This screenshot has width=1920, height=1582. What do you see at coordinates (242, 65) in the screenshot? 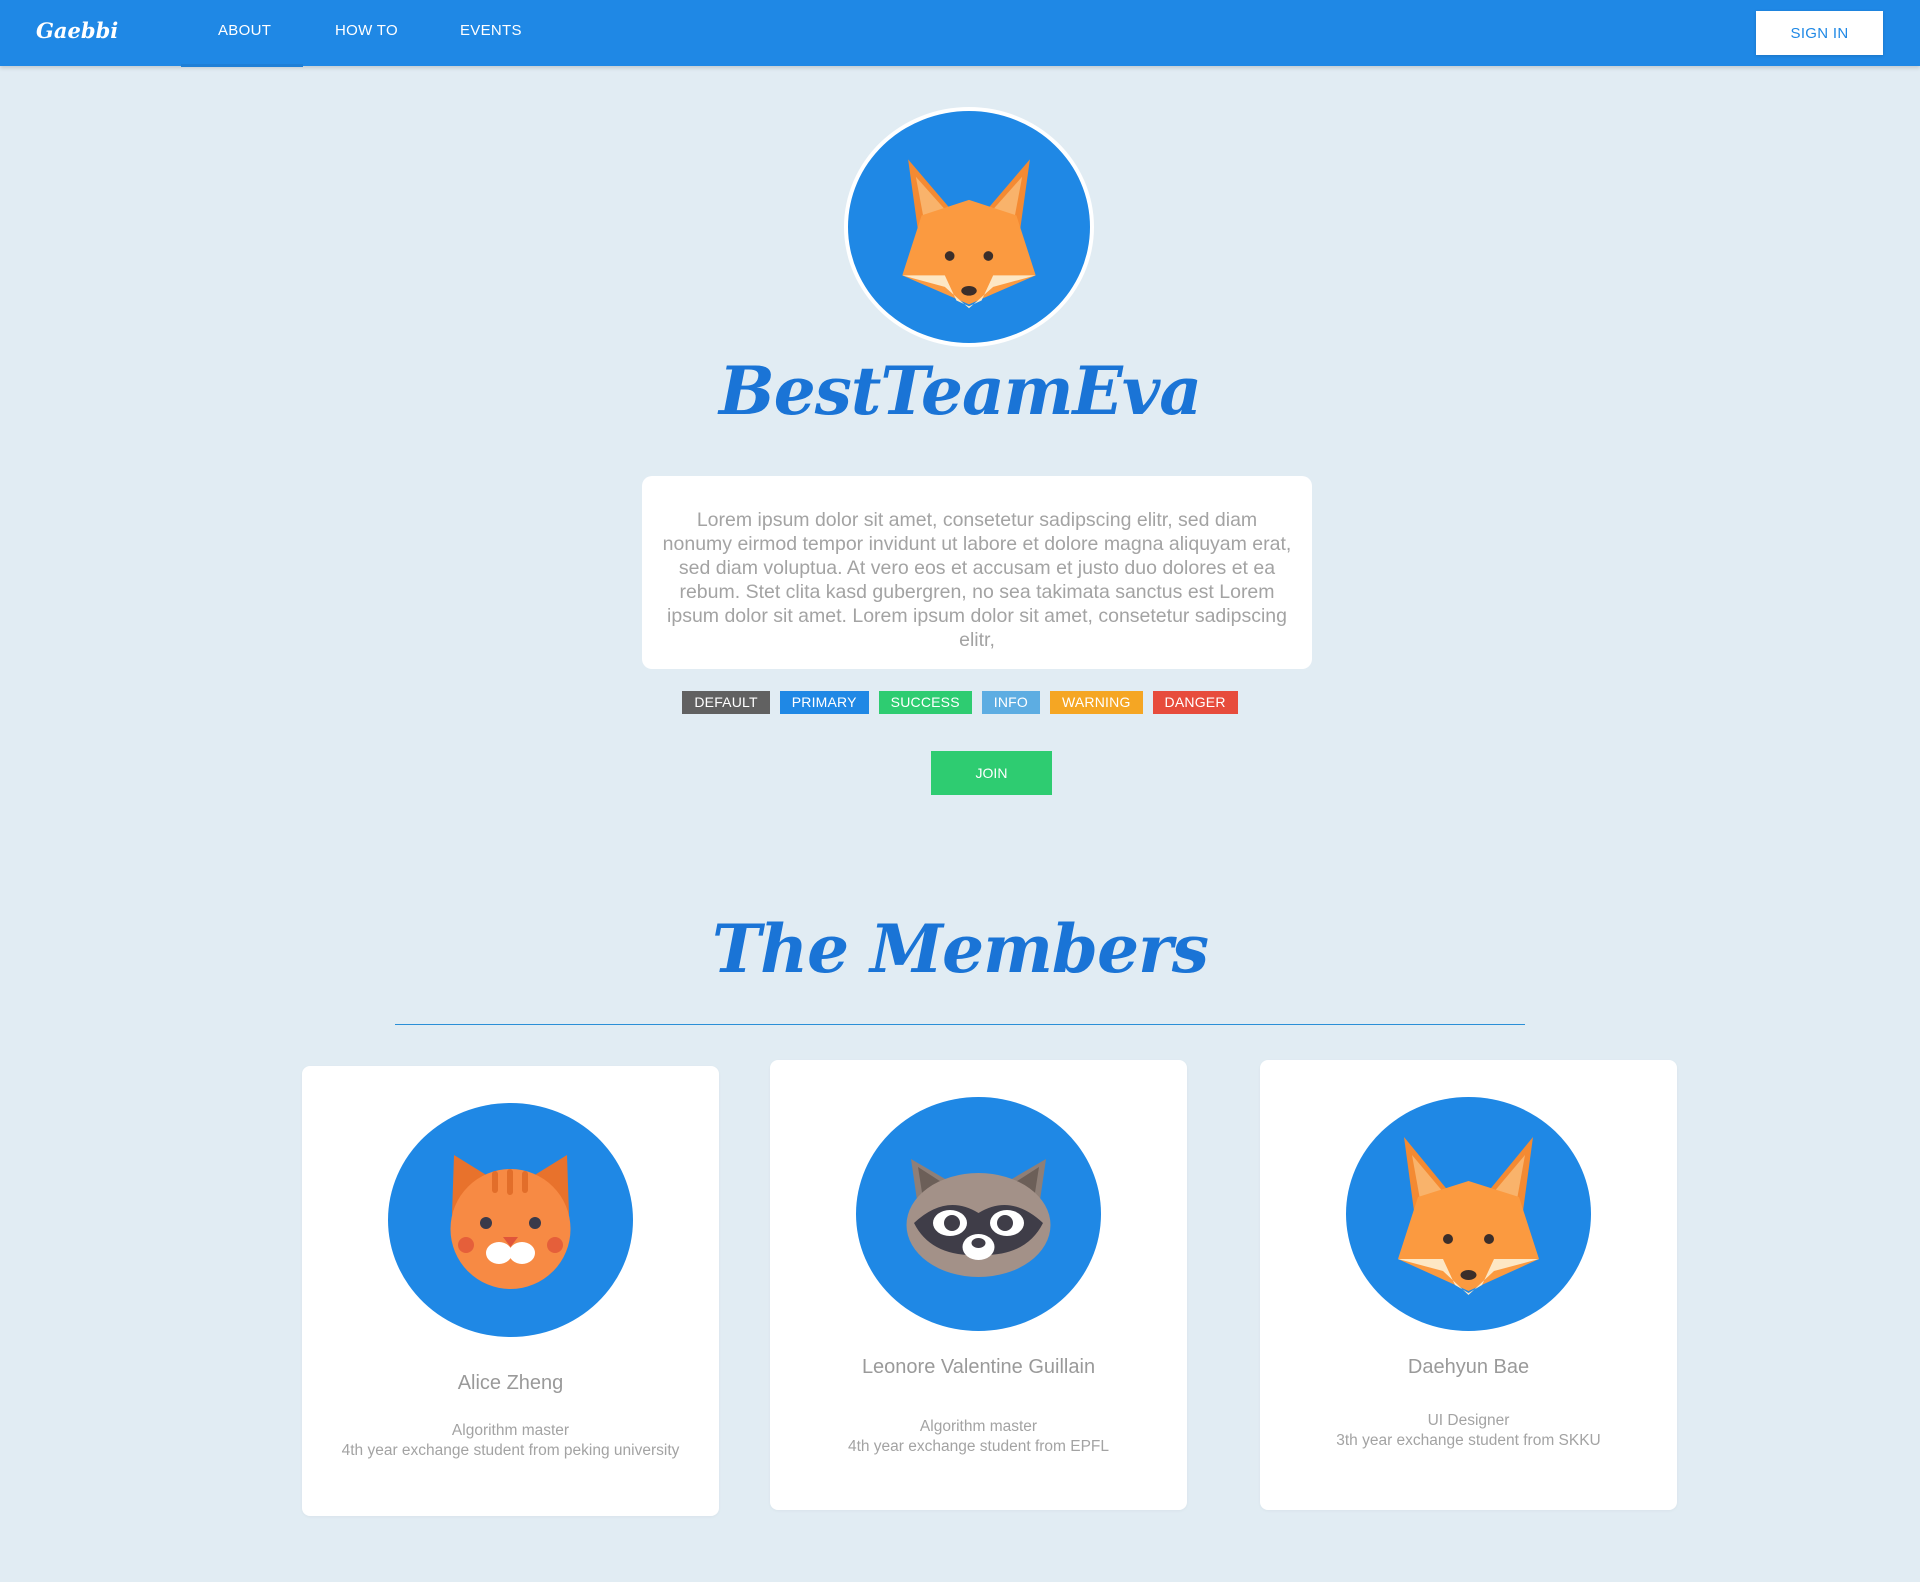
I see `nav-active-indicator` at bounding box center [242, 65].